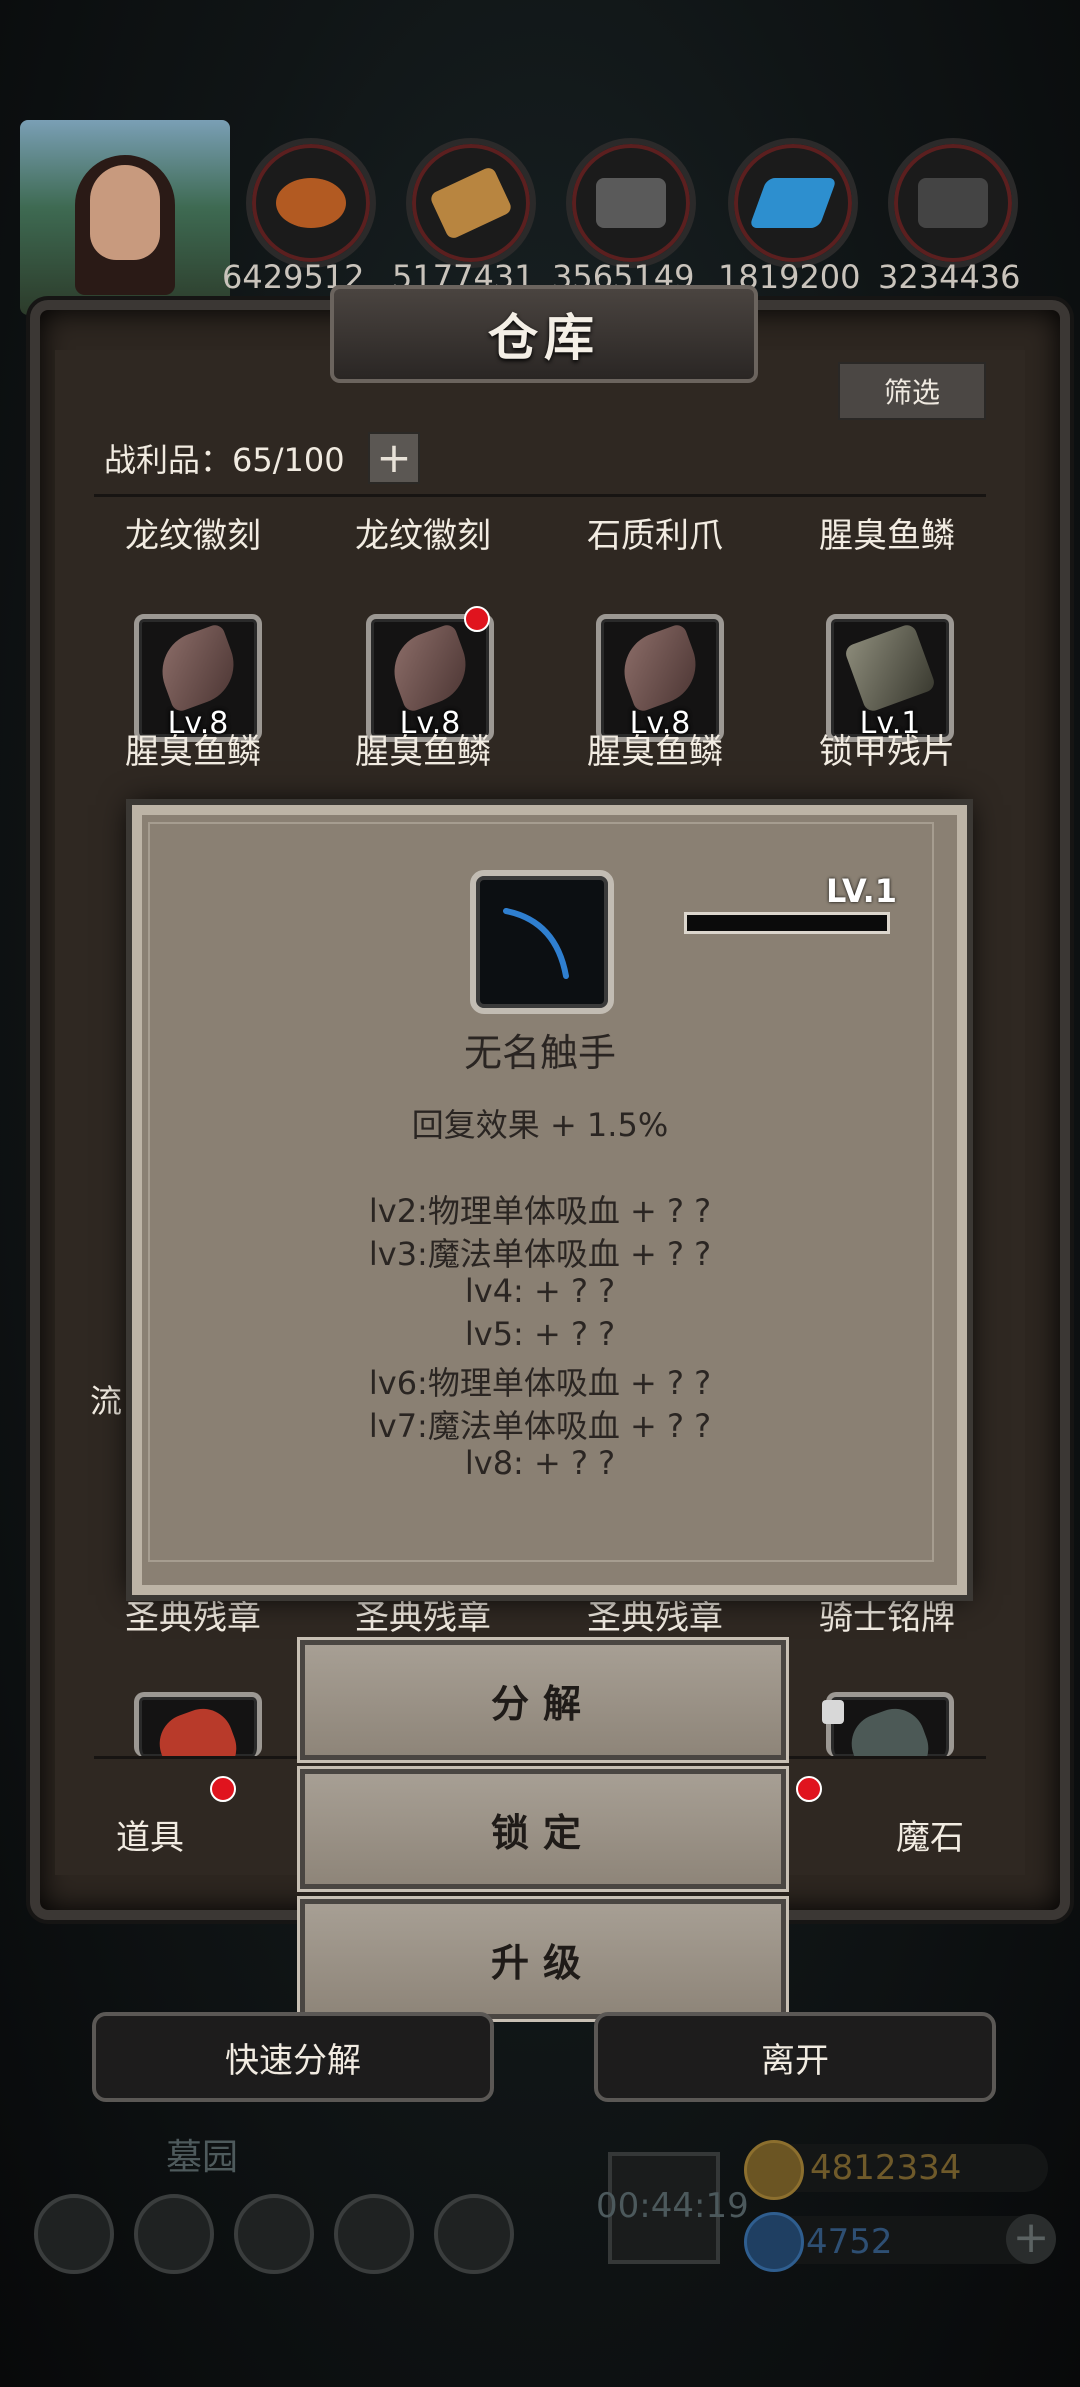  Describe the element at coordinates (912, 391) in the screenshot. I see `filter-button: 筛选` at that location.